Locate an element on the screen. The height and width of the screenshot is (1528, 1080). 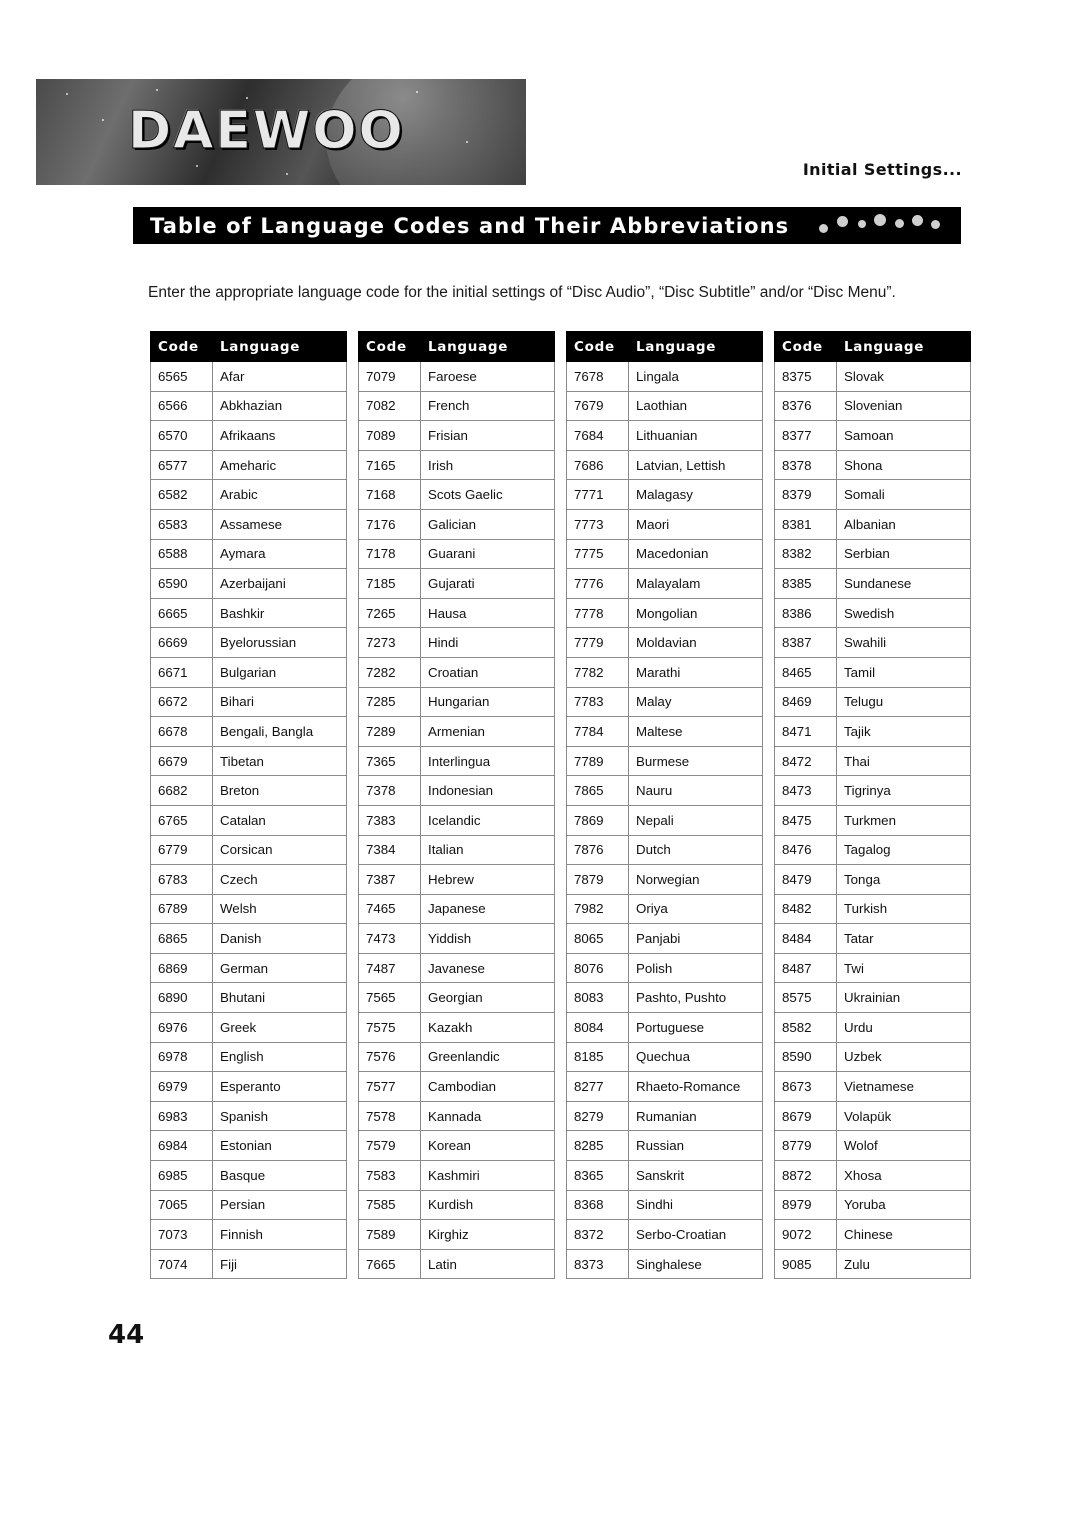
table-row: 9072 Chinese is located at coordinates (872, 1234).